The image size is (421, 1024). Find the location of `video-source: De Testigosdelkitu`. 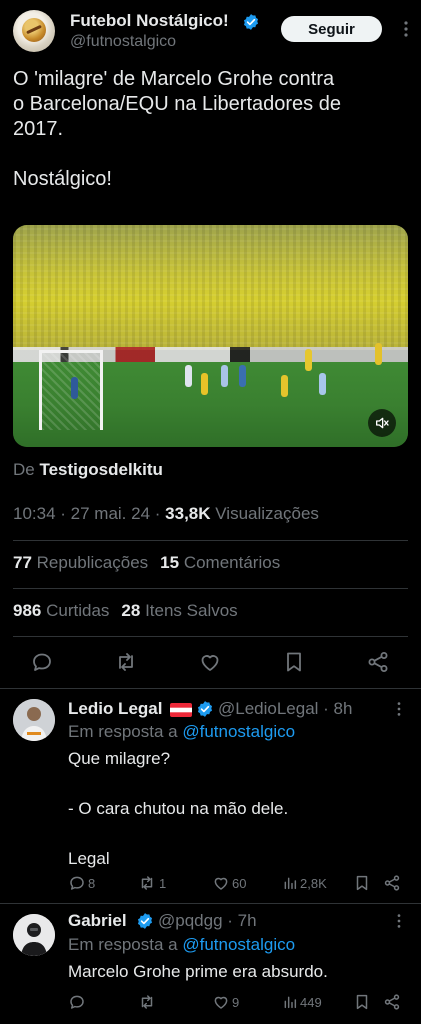

video-source: De Testigosdelkitu is located at coordinates (88, 470).